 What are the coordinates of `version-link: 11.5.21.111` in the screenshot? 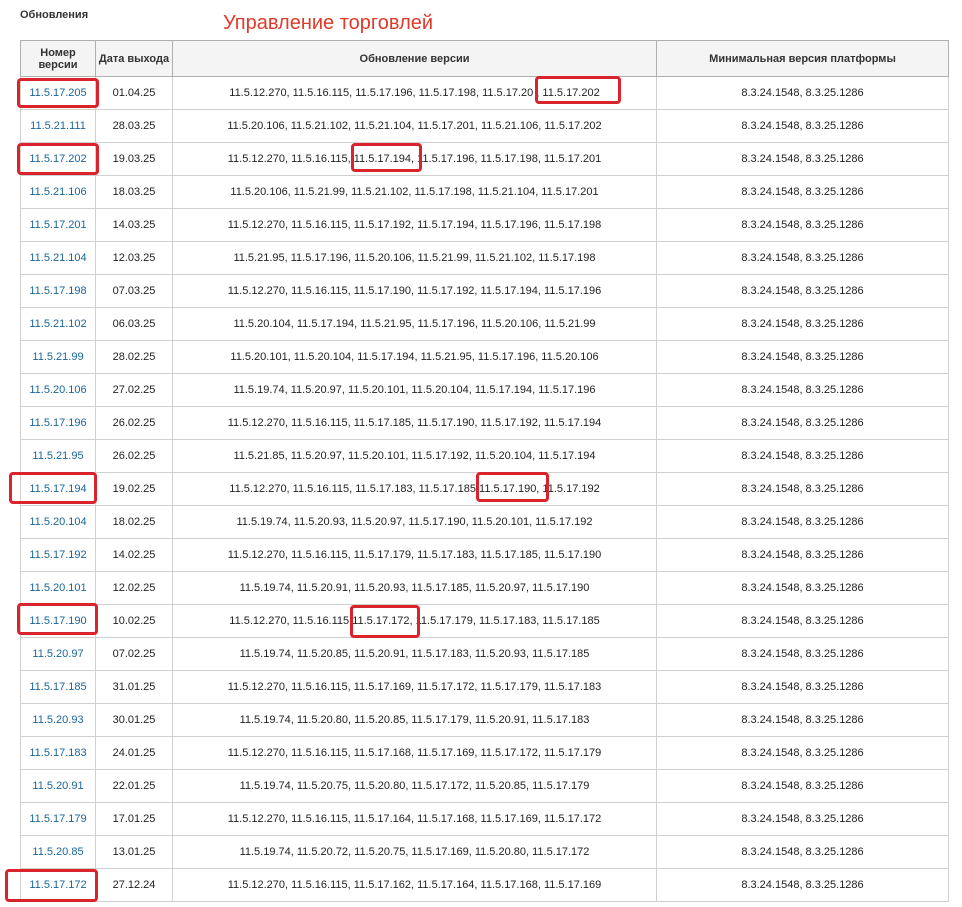 It's located at (58, 126).